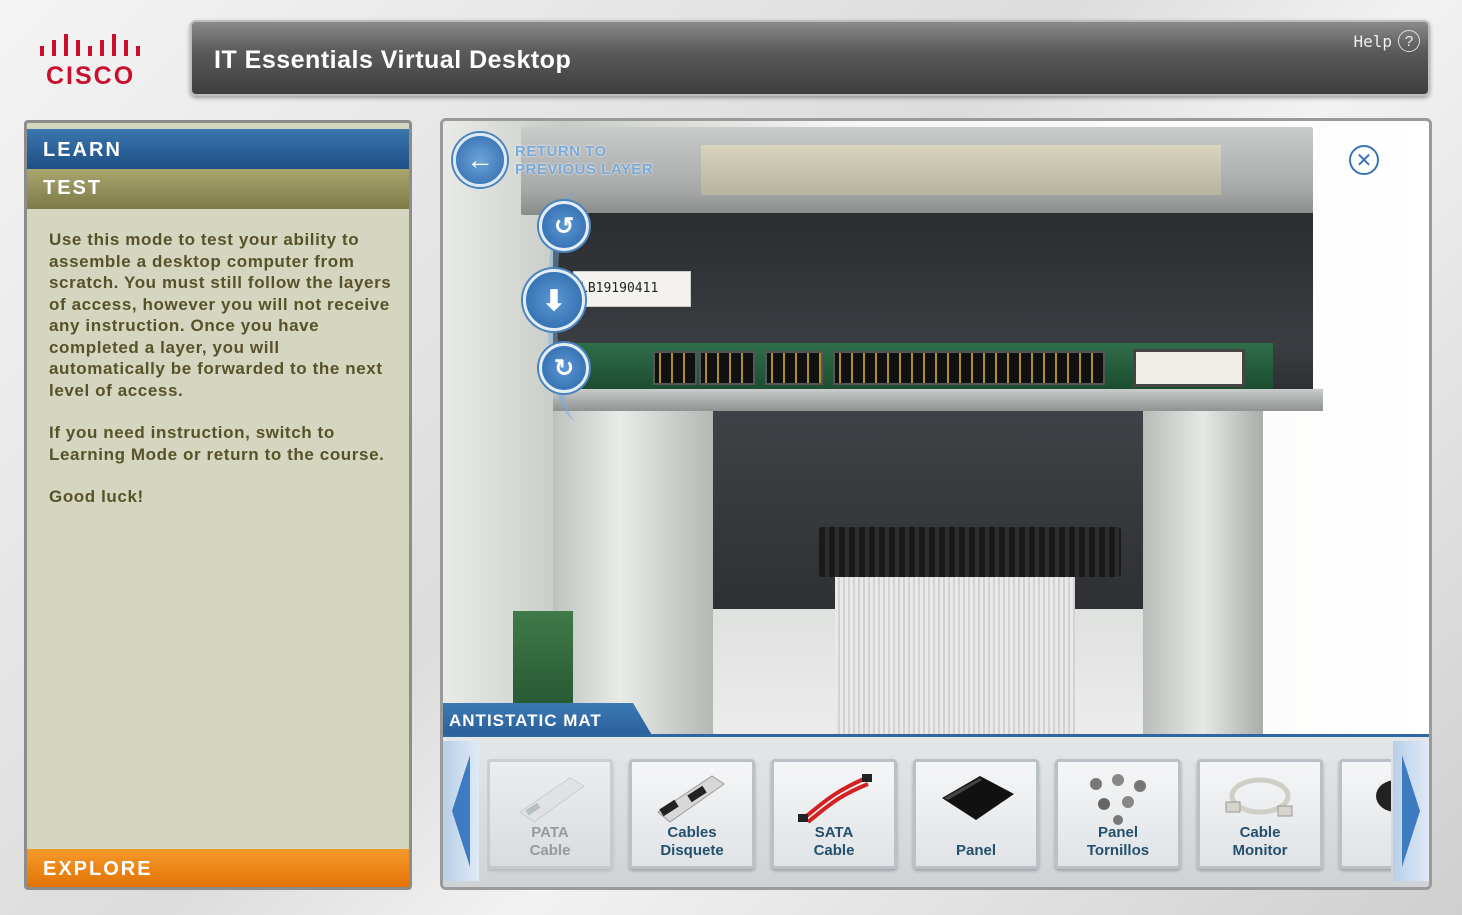  I want to click on part-floppy-cables: Cables Disquete, so click(692, 814).